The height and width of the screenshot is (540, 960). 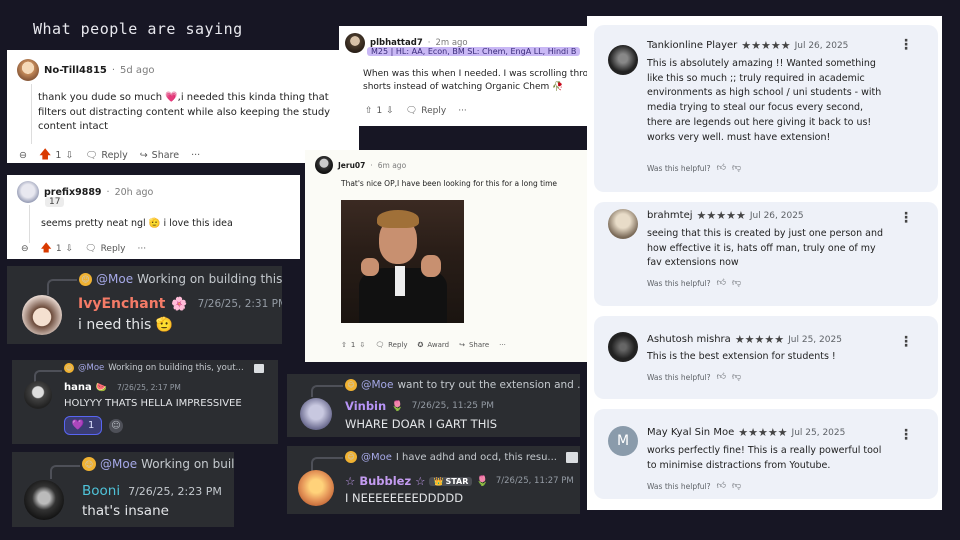 I want to click on message-text: HOLYYY THATS HELLA IMPRESSIVEE, so click(x=153, y=403).